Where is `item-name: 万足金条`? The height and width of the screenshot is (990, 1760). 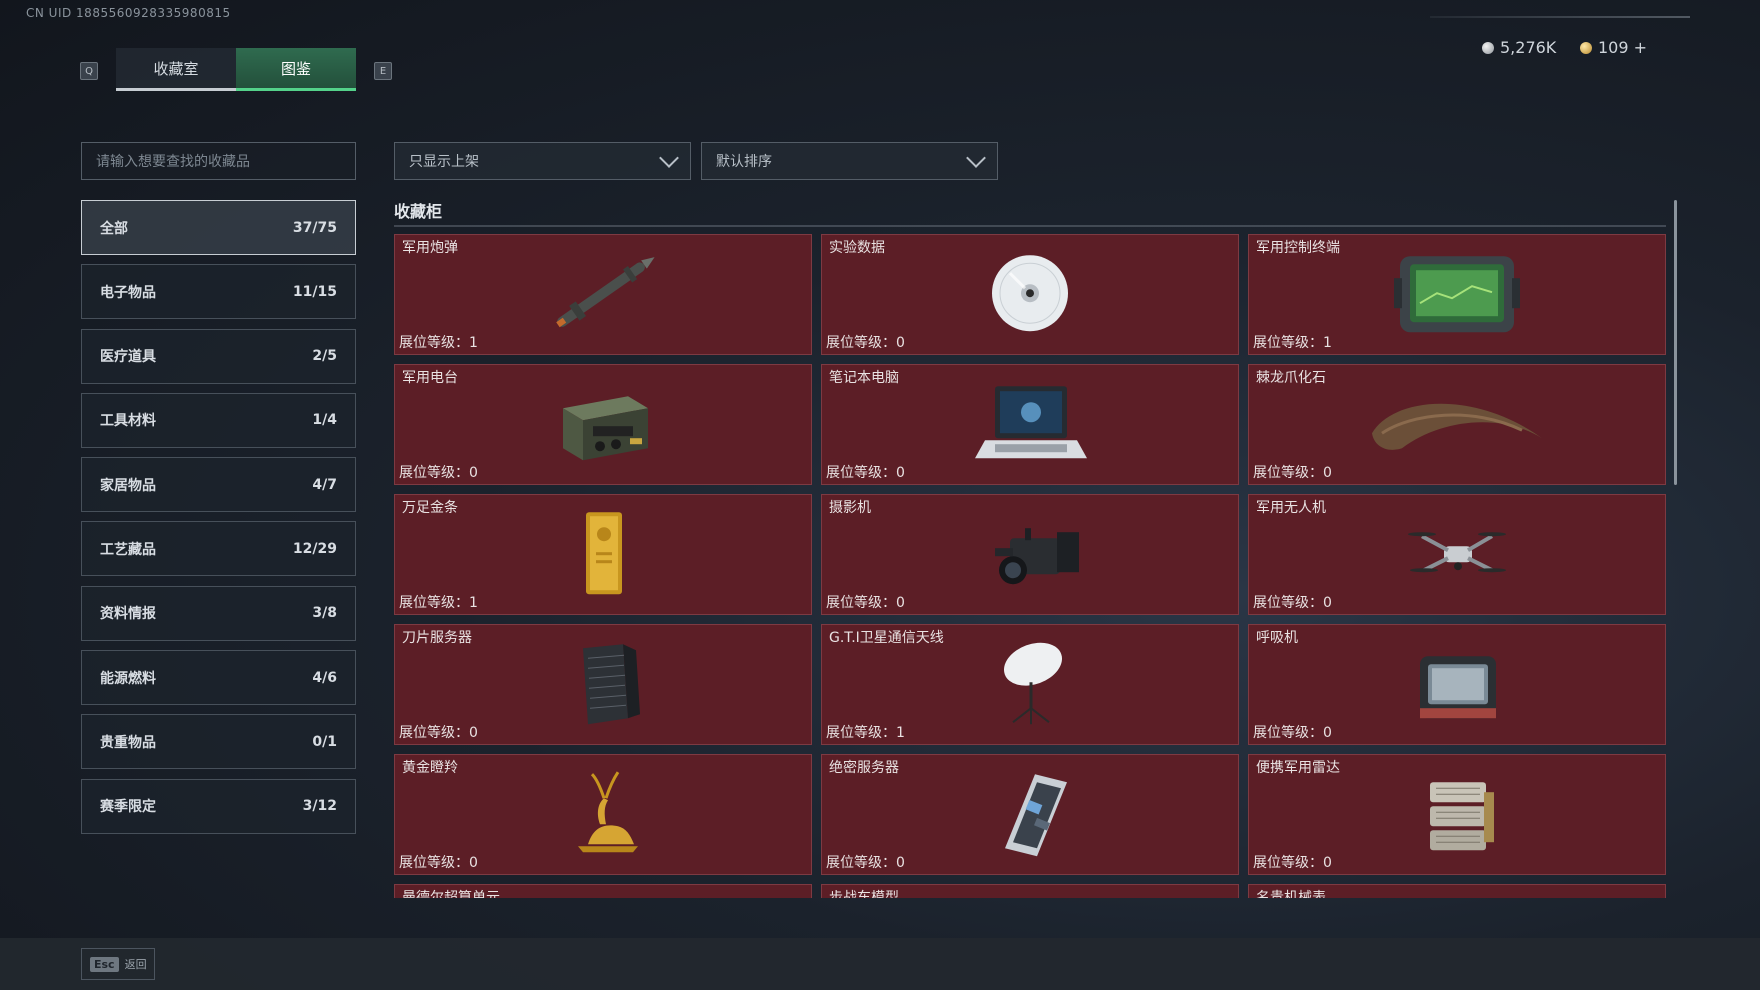 item-name: 万足金条 is located at coordinates (430, 508).